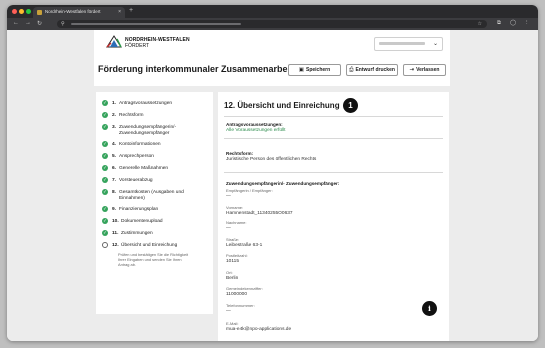 The width and height of the screenshot is (545, 348). What do you see at coordinates (115, 245) in the screenshot?
I see `step-number: 12.` at bounding box center [115, 245].